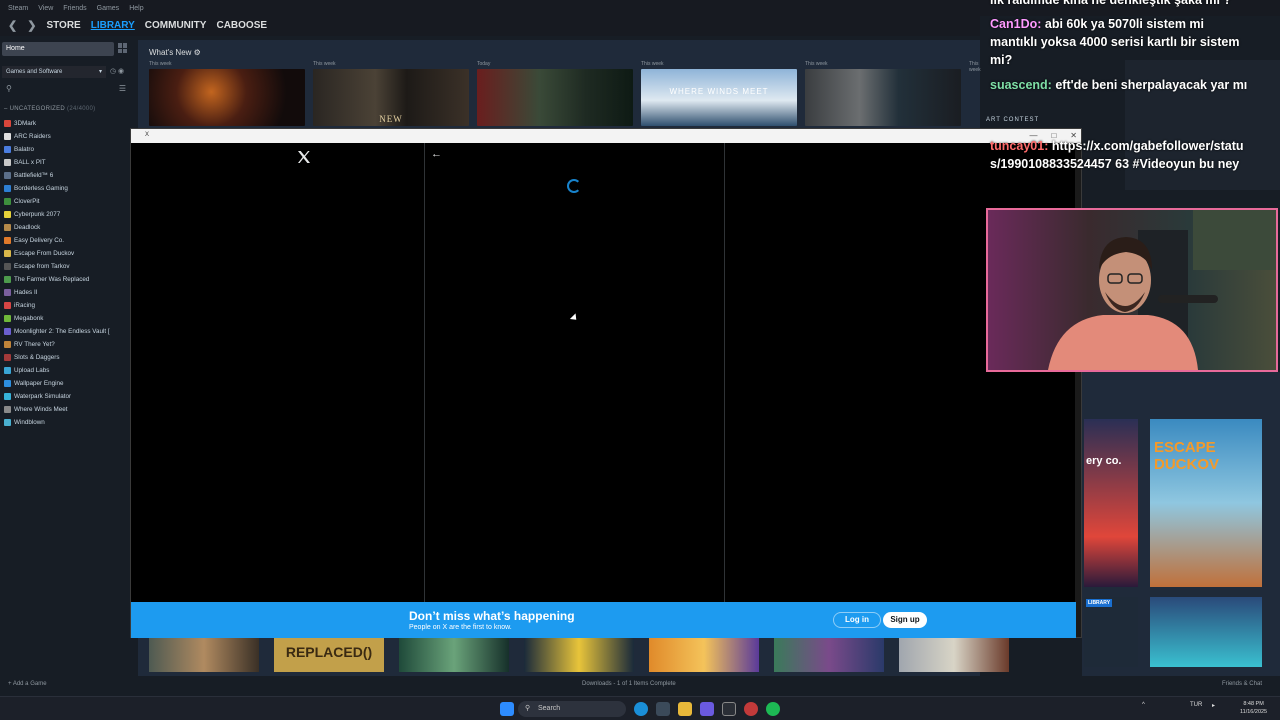  What do you see at coordinates (663, 709) in the screenshot?
I see `steam-icon` at bounding box center [663, 709].